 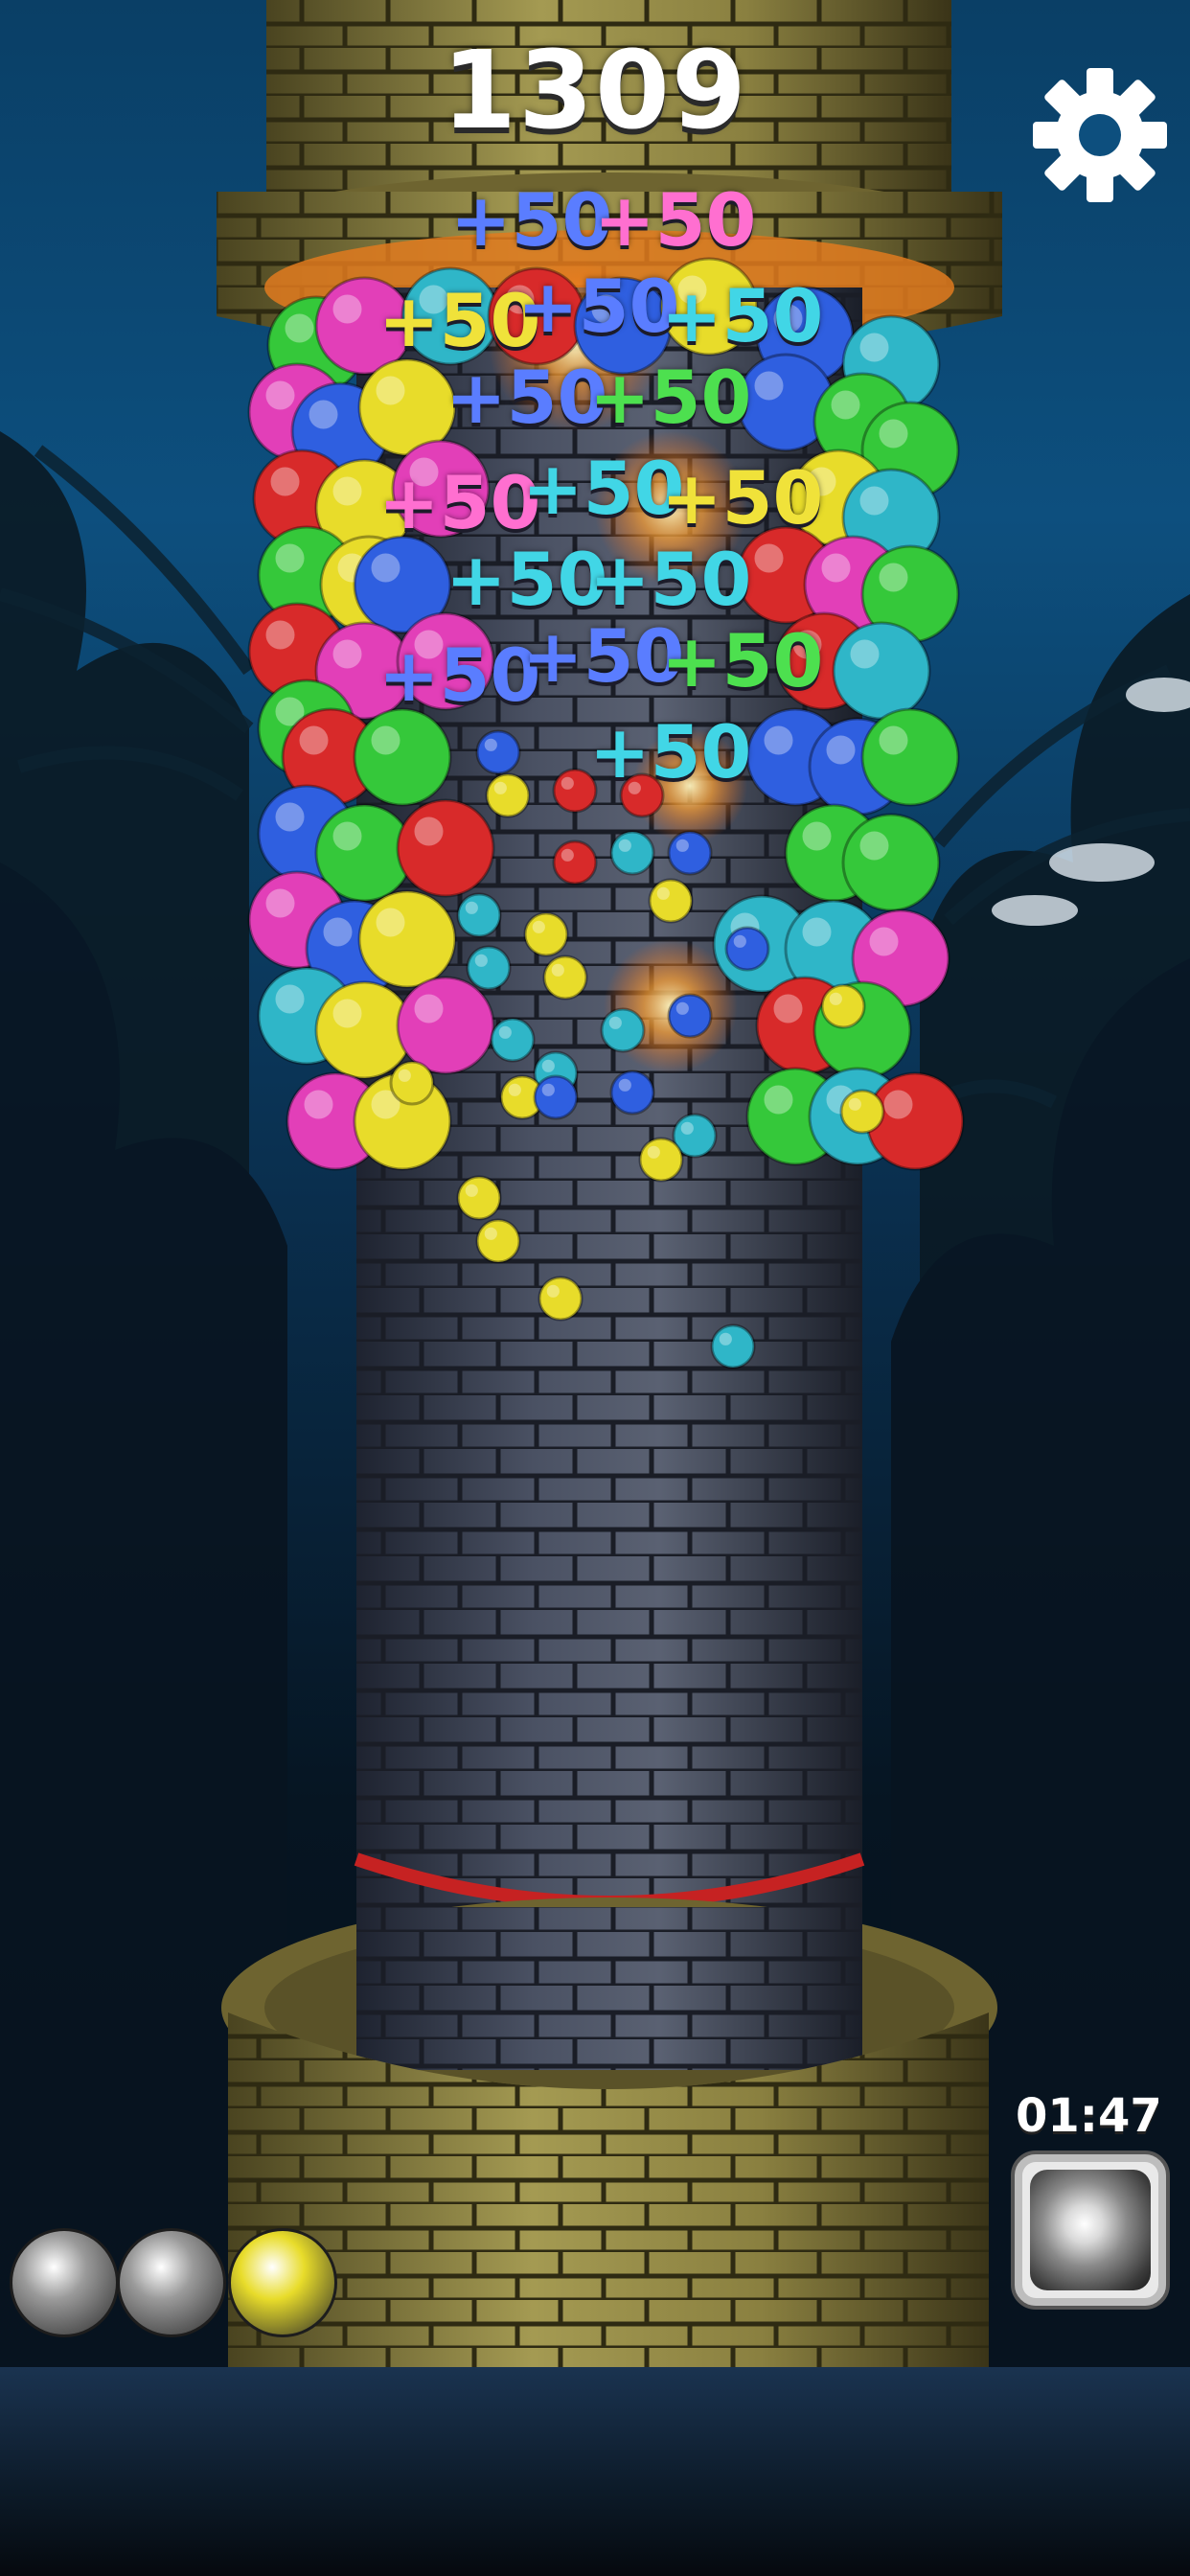 I want to click on bottom-background-strip, so click(x=595, y=2471).